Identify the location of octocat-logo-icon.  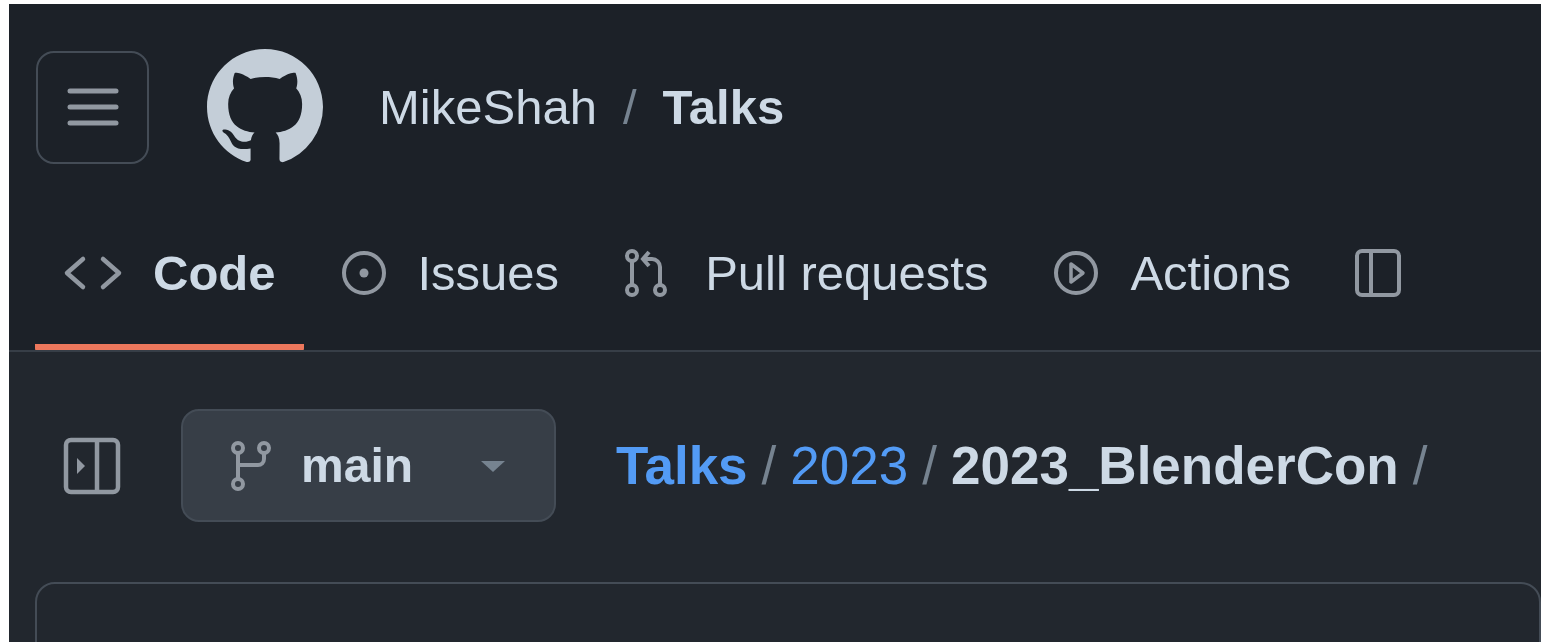
(265, 107).